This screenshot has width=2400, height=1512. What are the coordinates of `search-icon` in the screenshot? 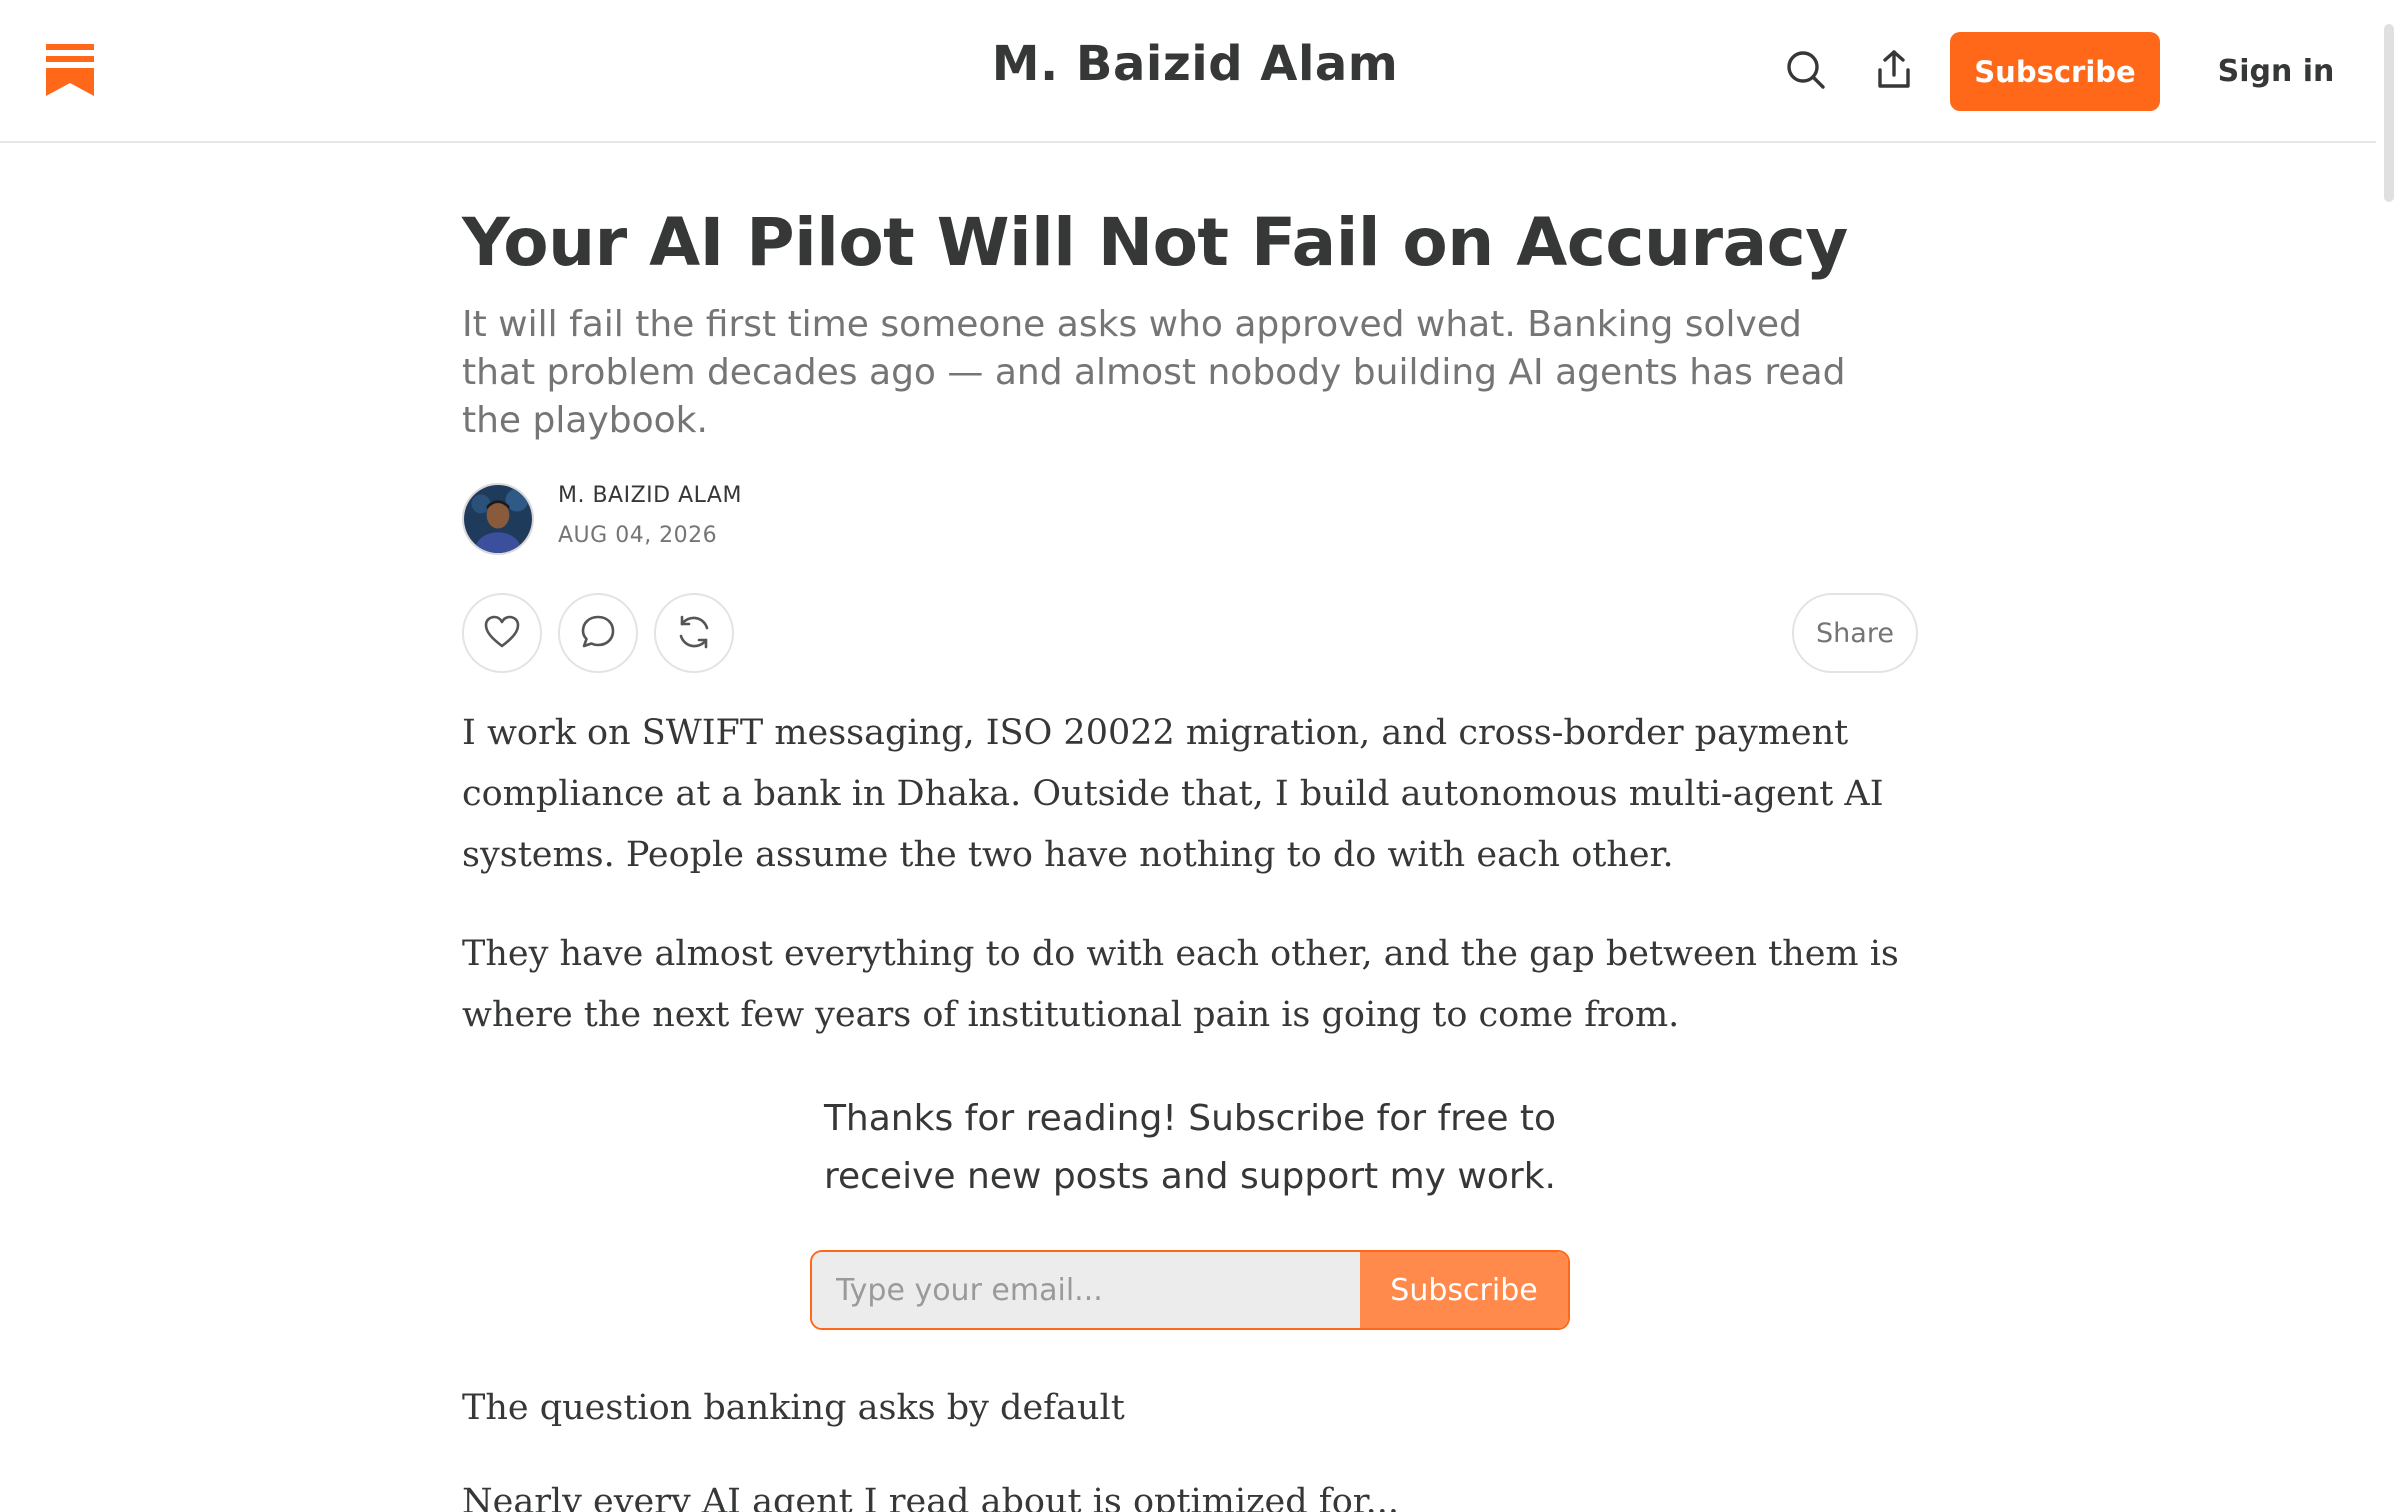 It's located at (1806, 70).